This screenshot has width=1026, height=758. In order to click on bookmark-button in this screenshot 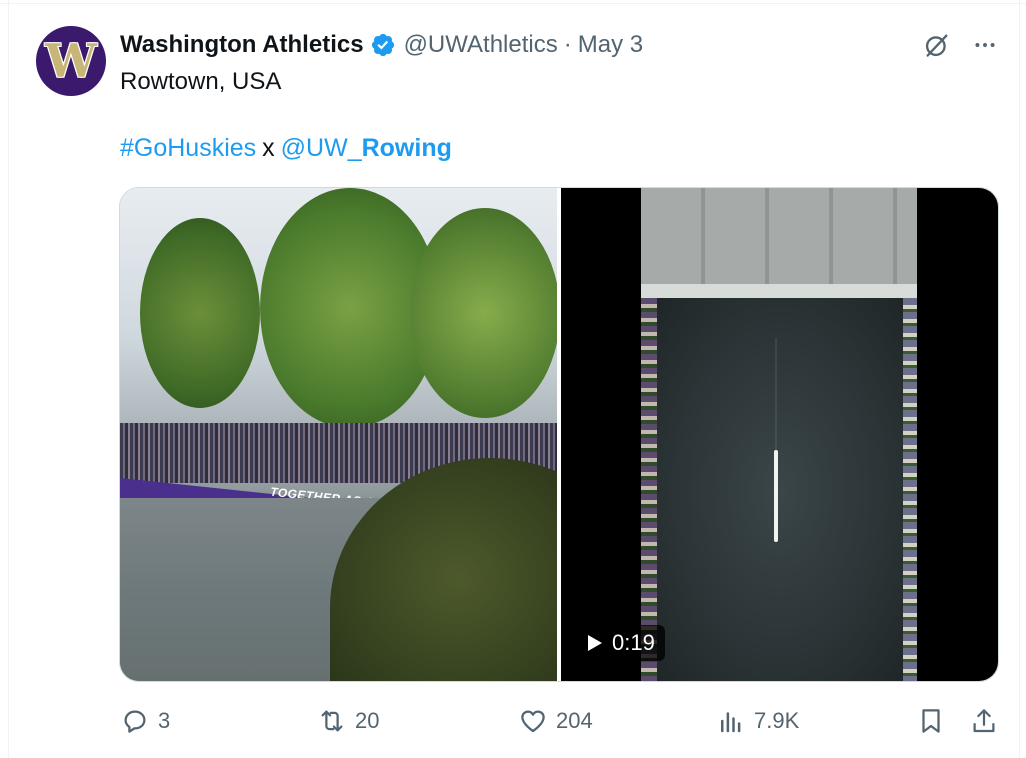, I will do `click(931, 721)`.